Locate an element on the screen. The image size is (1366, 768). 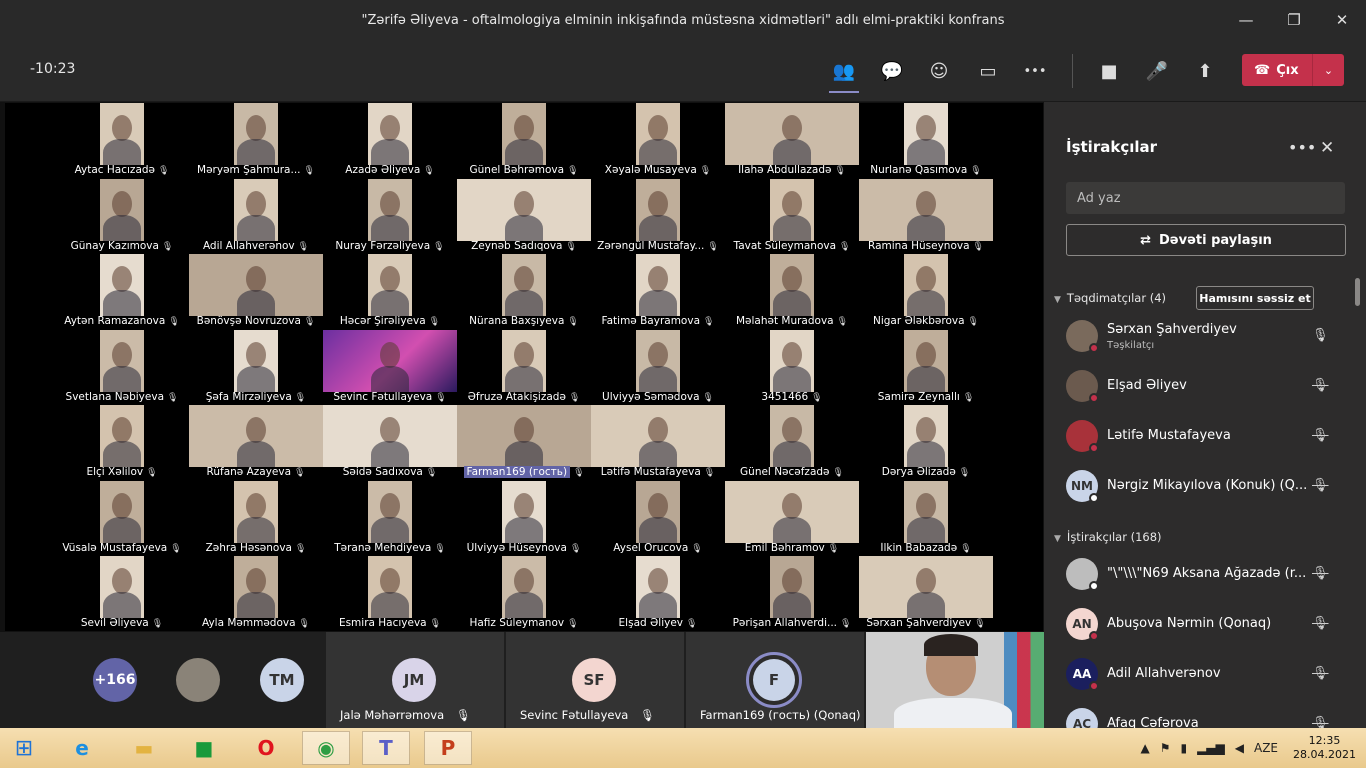
video-tile: Nürana Baxşıyeva 🎙 is located at coordinates (524, 291).